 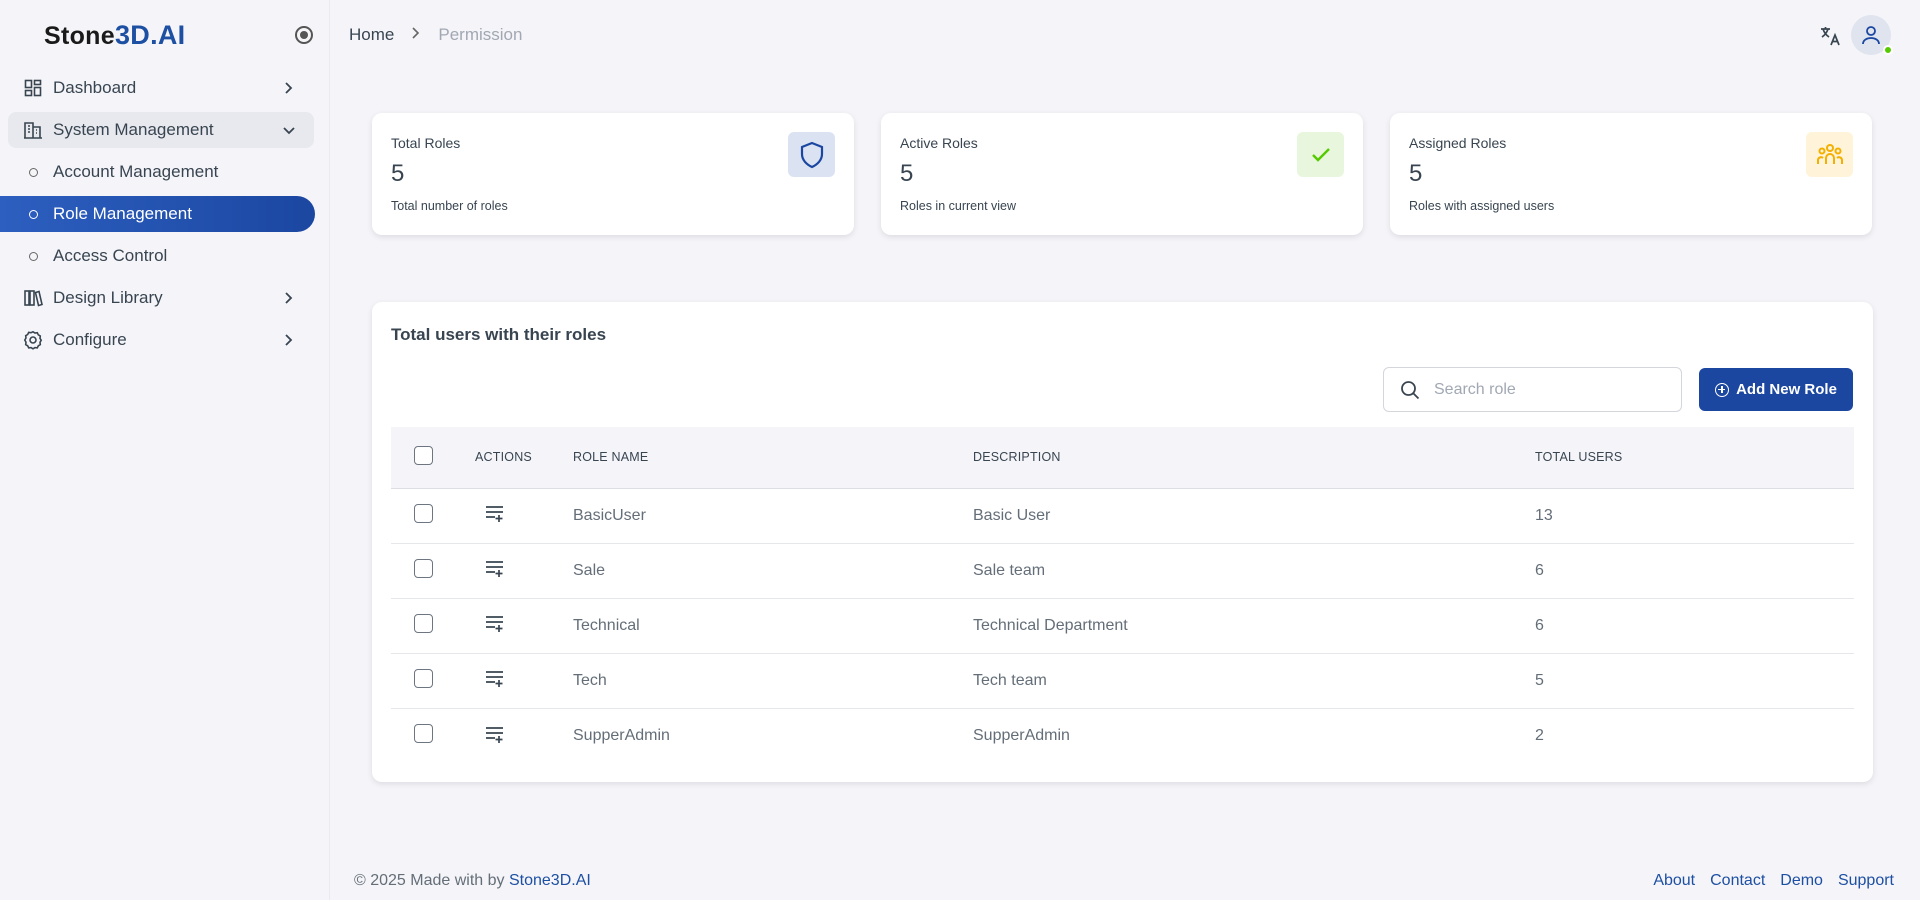 I want to click on chevron-down-icon, so click(x=289, y=131).